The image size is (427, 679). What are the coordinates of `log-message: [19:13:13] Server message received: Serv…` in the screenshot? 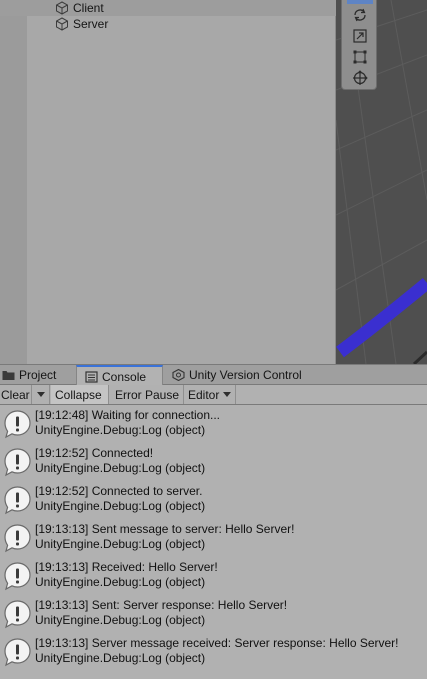 It's located at (217, 643).